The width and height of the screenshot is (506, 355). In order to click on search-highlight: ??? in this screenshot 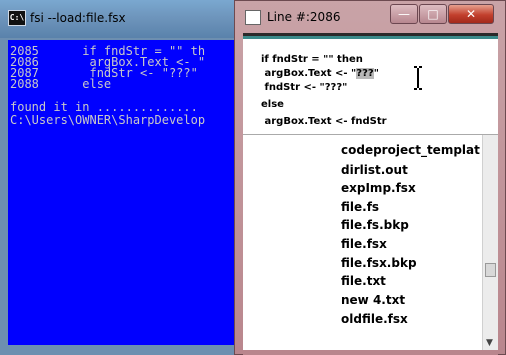, I will do `click(365, 73)`.